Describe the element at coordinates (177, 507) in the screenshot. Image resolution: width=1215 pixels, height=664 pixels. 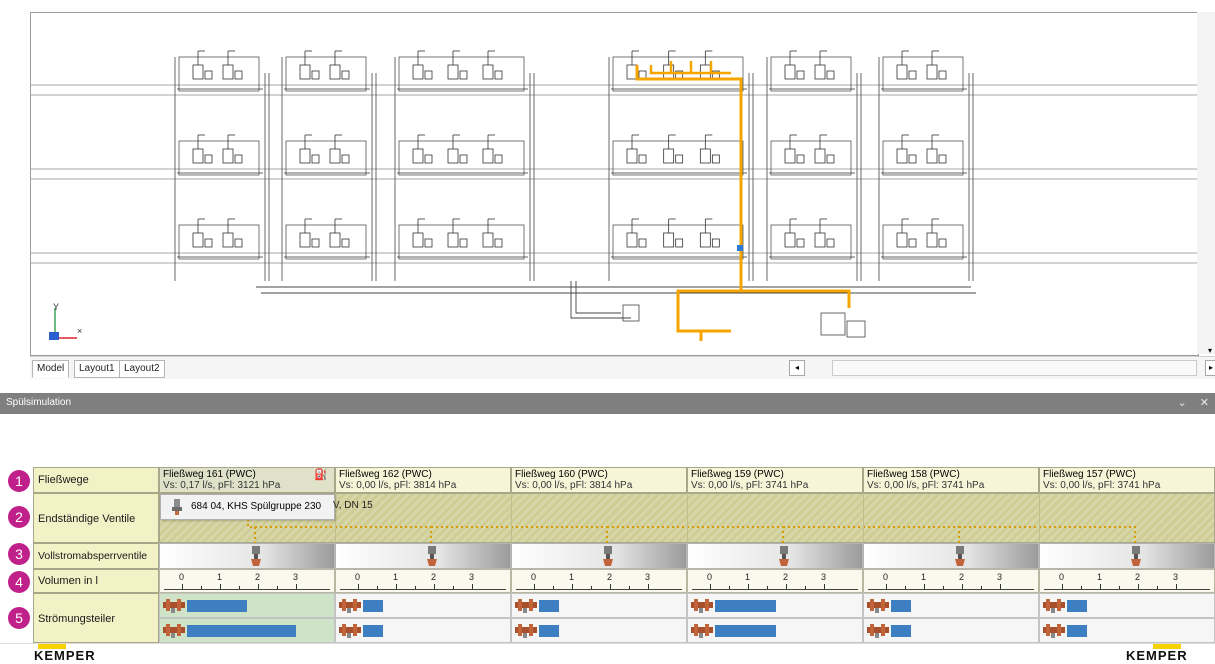
I see `flush-valve-icon` at that location.